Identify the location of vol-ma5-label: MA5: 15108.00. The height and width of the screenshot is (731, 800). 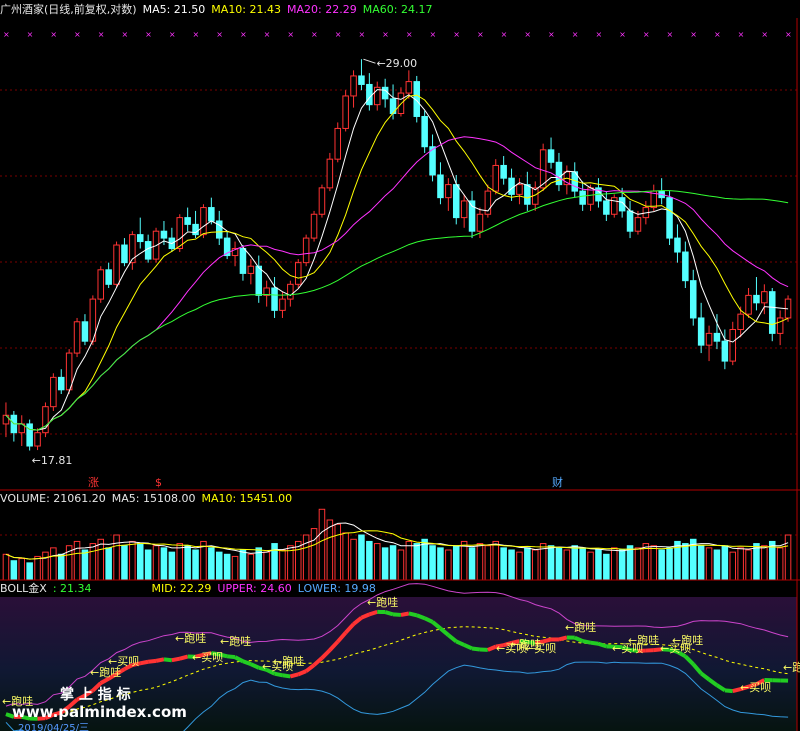
(153, 498).